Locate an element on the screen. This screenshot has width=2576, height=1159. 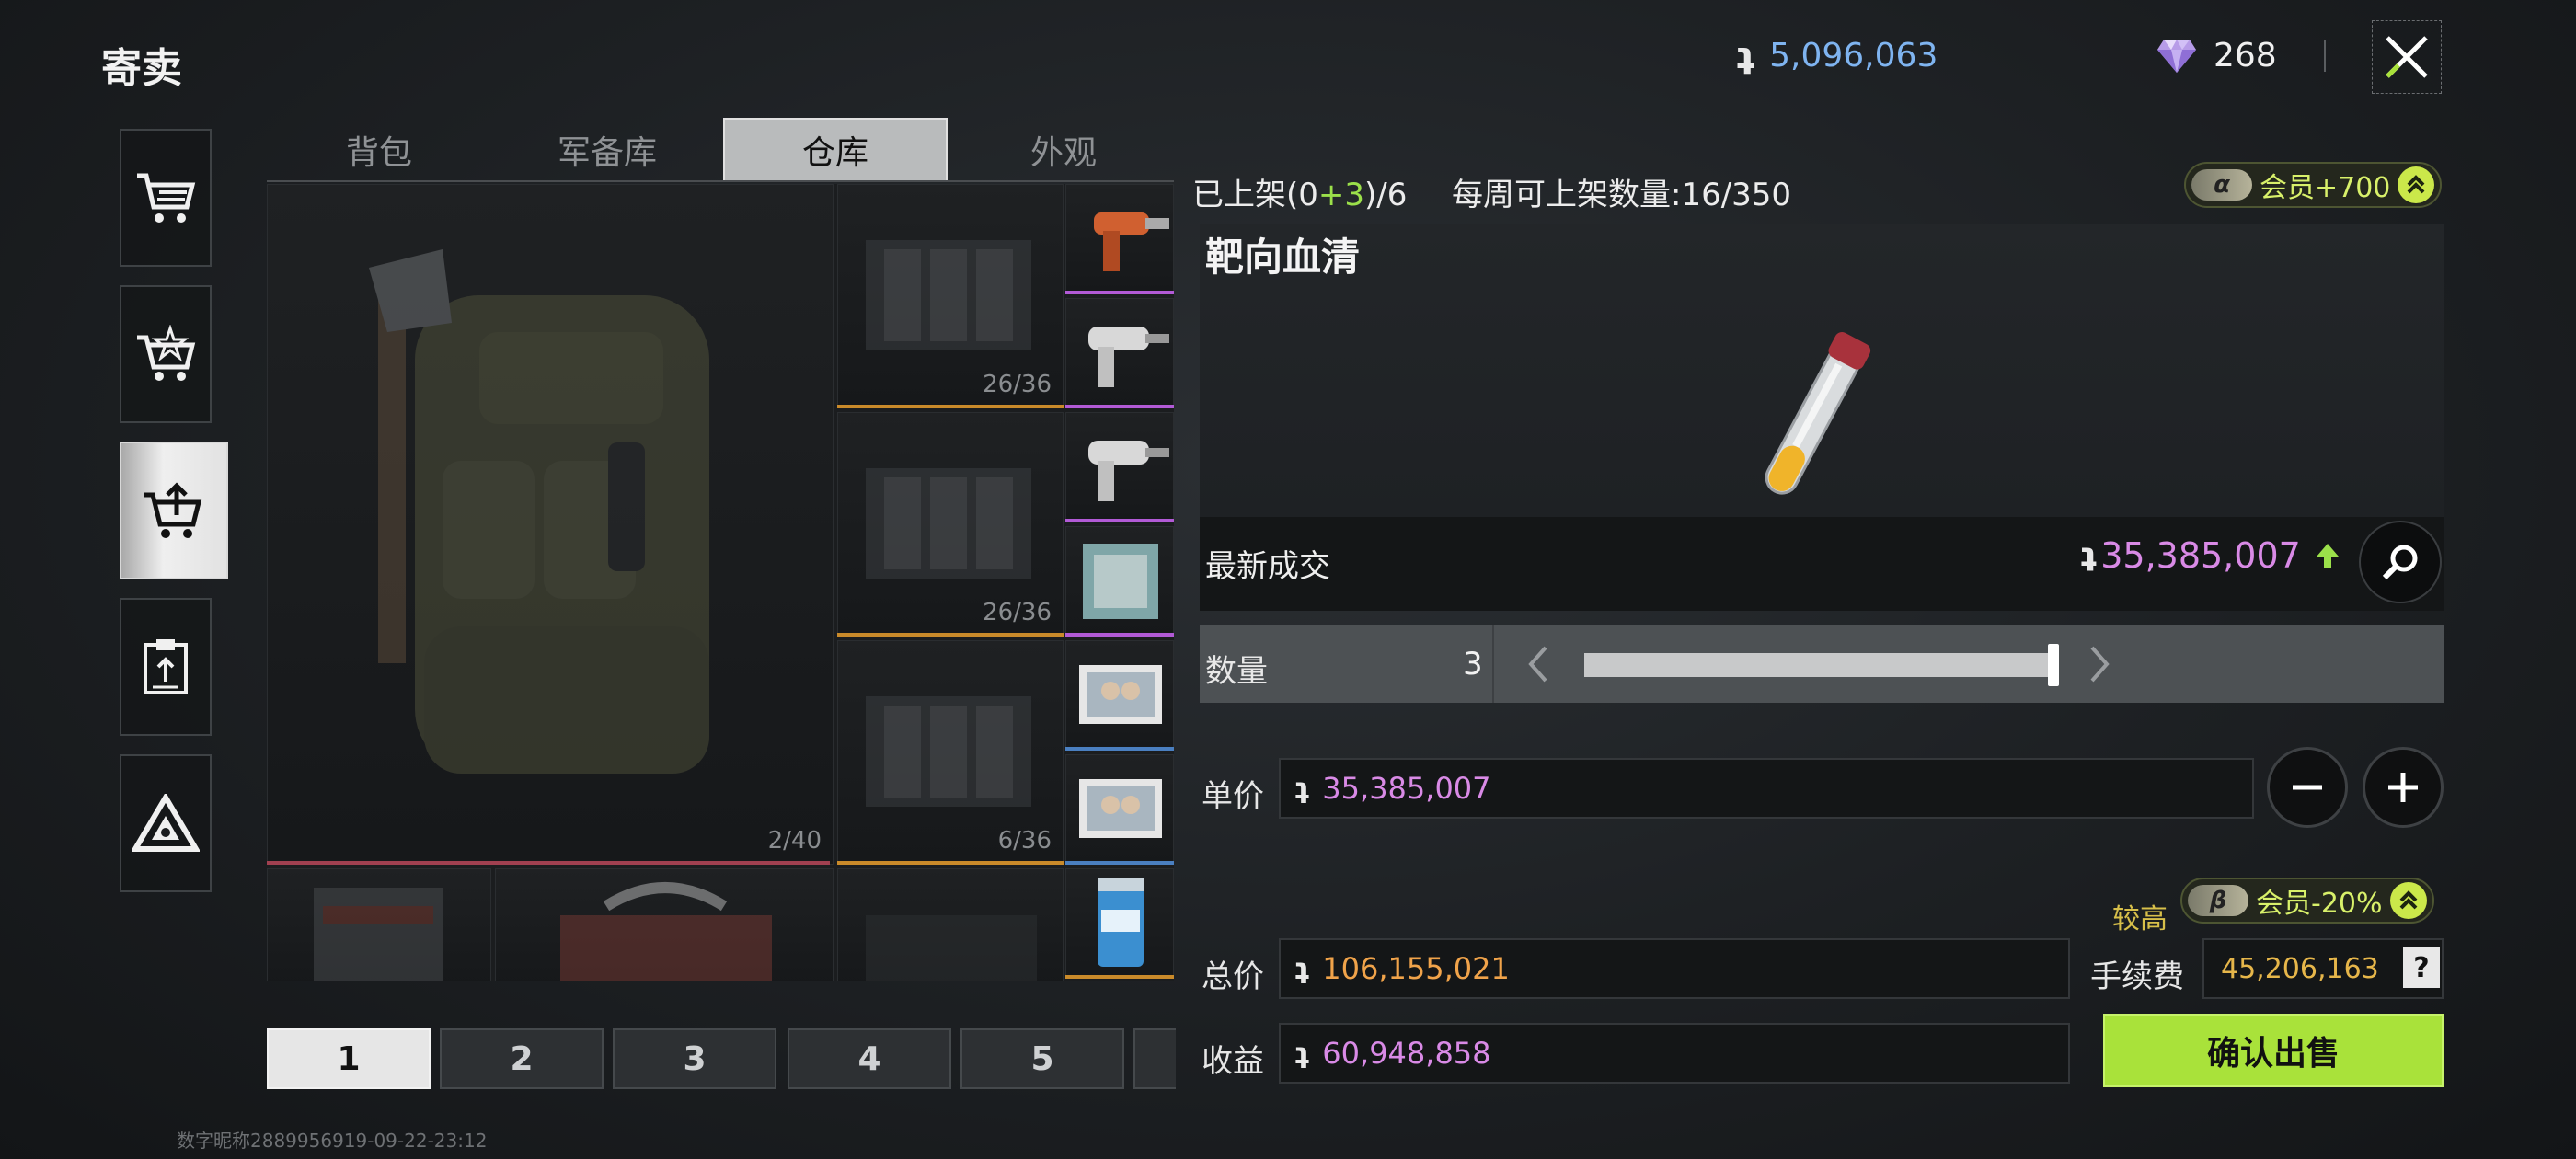
page-button-5: 5 is located at coordinates (1042, 1058).